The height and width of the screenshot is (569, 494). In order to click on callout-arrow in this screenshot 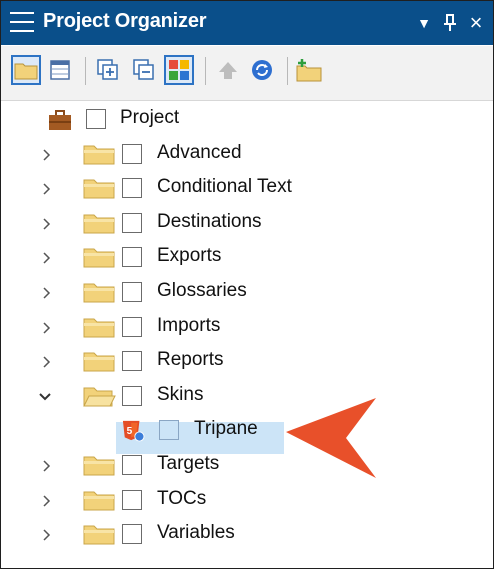, I will do `click(331, 438)`.